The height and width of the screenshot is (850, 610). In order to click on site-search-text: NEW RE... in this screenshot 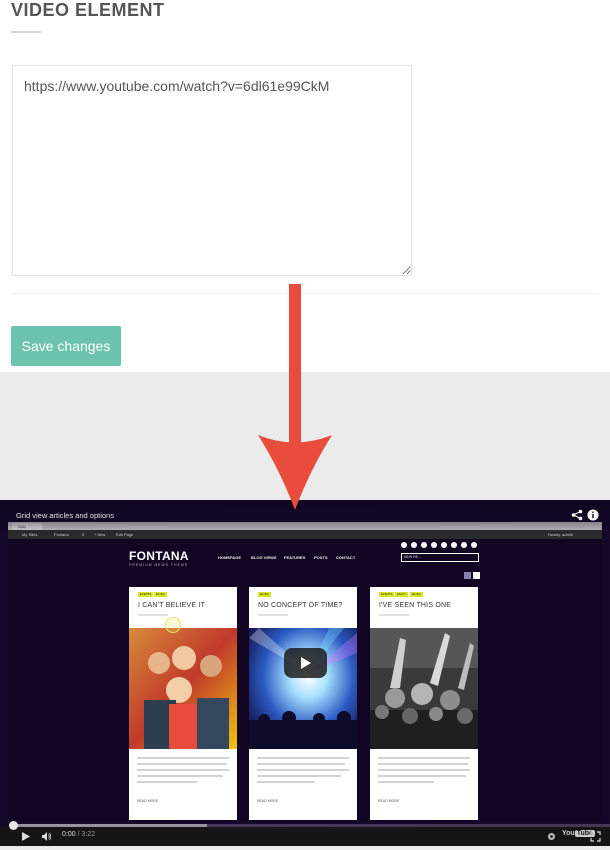, I will do `click(412, 557)`.